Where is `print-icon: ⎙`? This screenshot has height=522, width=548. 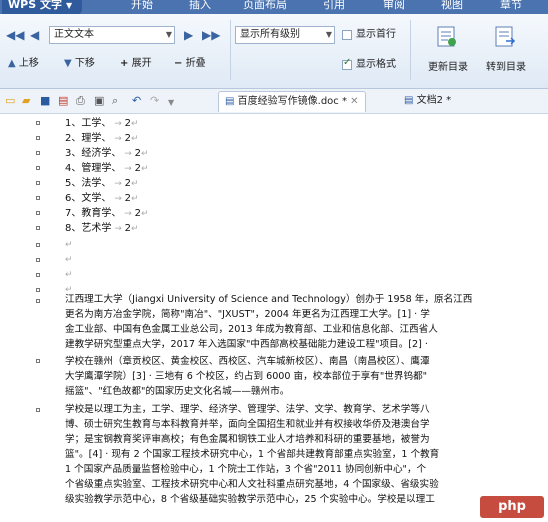 print-icon: ⎙ is located at coordinates (80, 100).